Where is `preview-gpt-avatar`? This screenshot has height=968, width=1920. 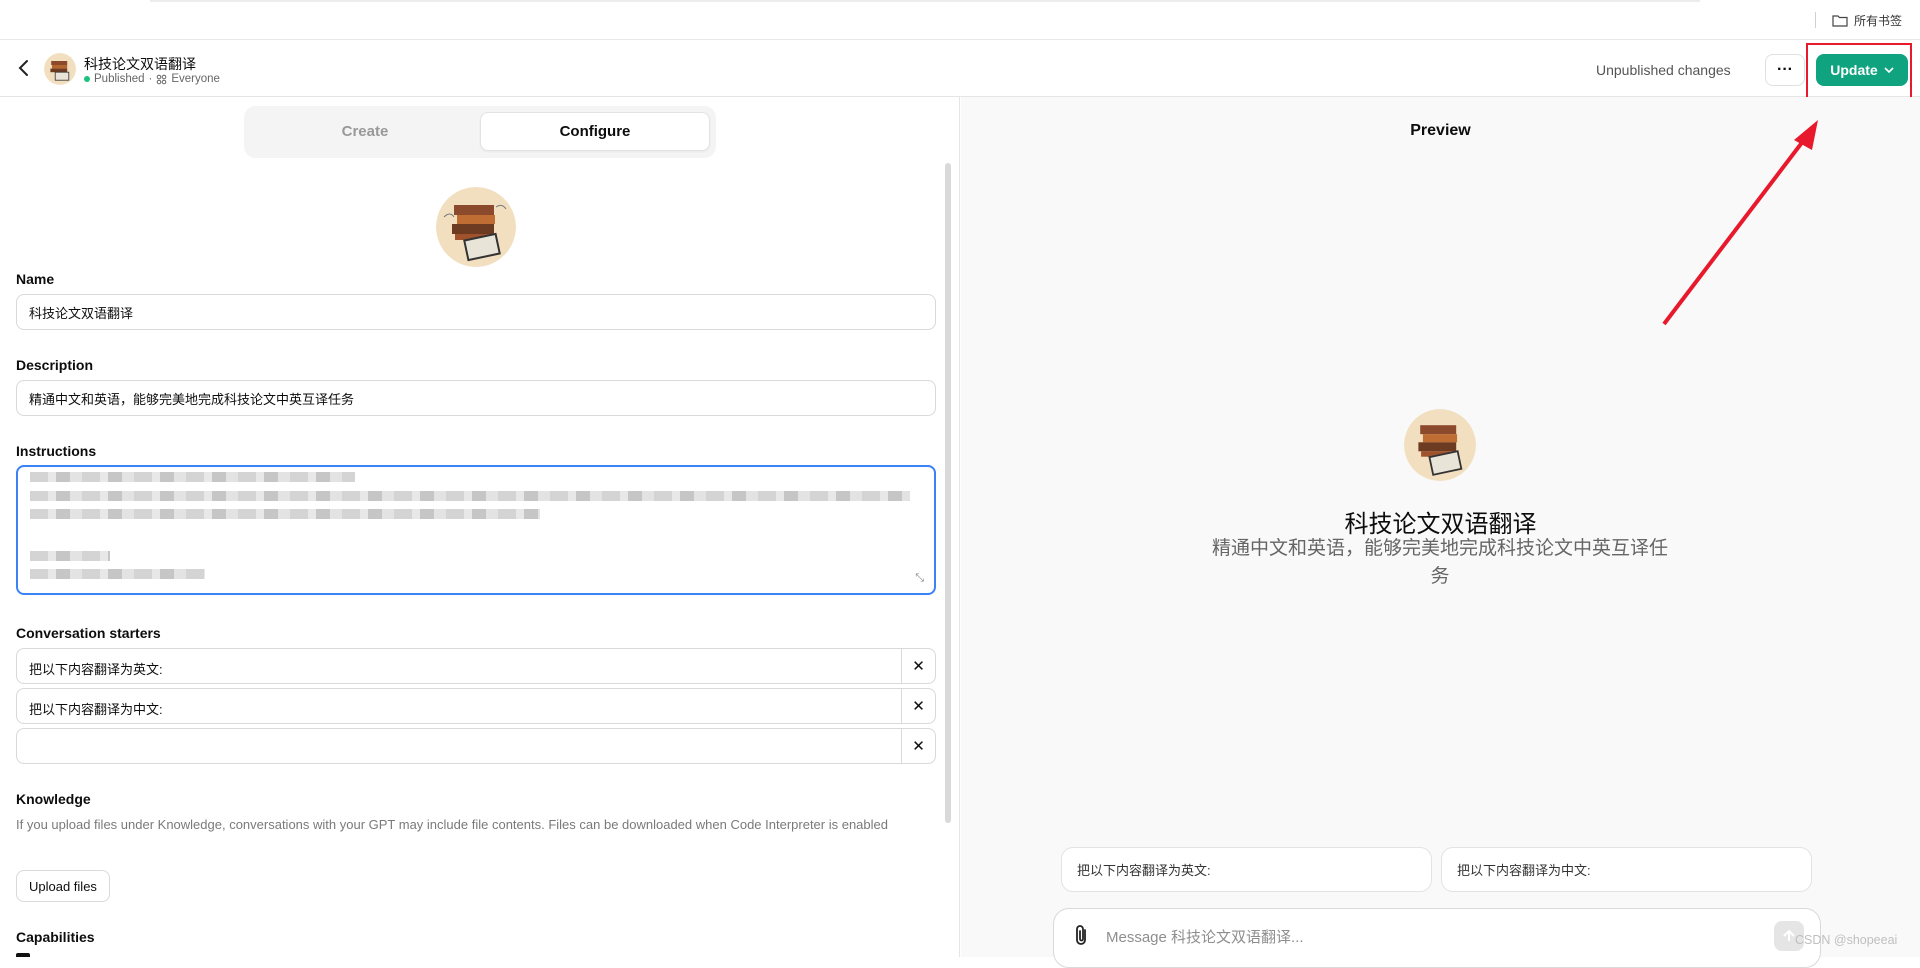 preview-gpt-avatar is located at coordinates (1440, 445).